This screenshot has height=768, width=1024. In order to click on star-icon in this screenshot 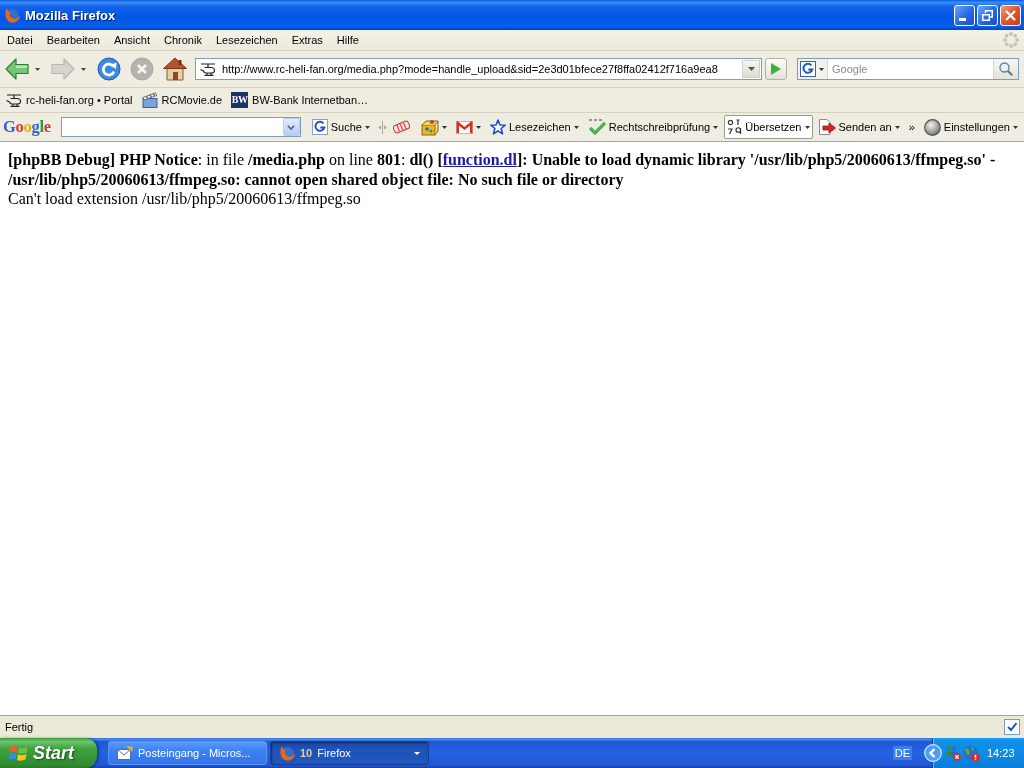, I will do `click(497, 127)`.